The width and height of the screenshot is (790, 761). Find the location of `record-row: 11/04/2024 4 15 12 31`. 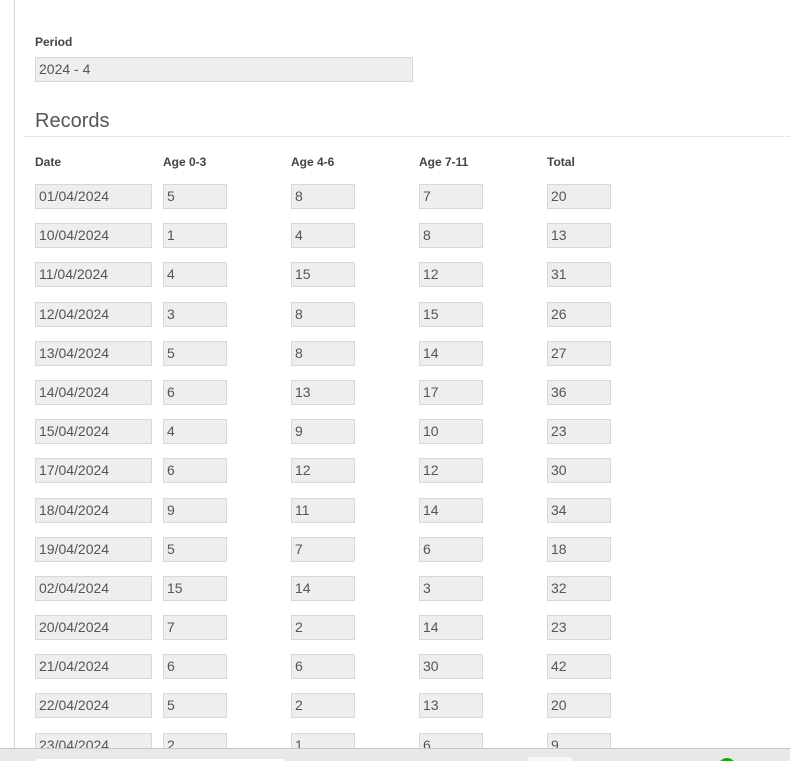

record-row: 11/04/2024 4 15 12 31 is located at coordinates (395, 281).